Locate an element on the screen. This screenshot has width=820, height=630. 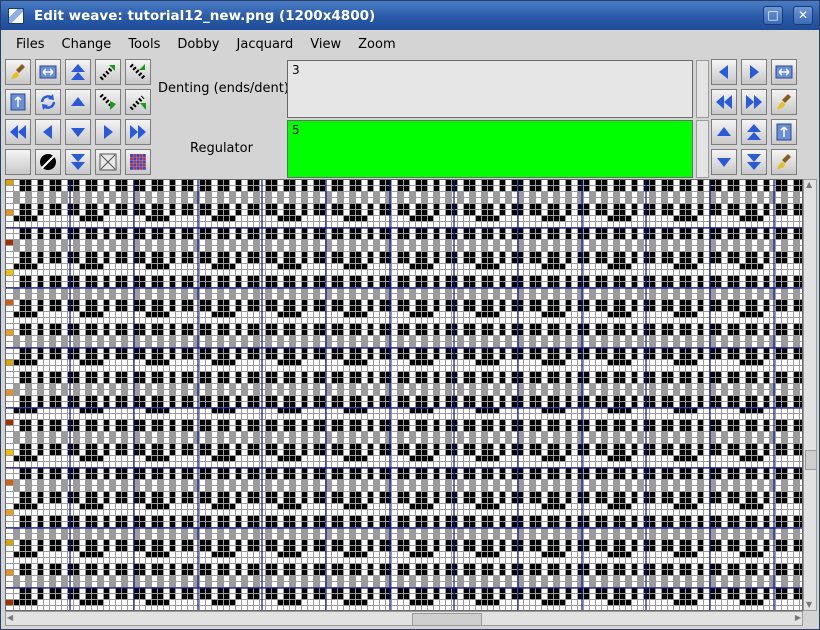
app-icon is located at coordinates (16, 15).